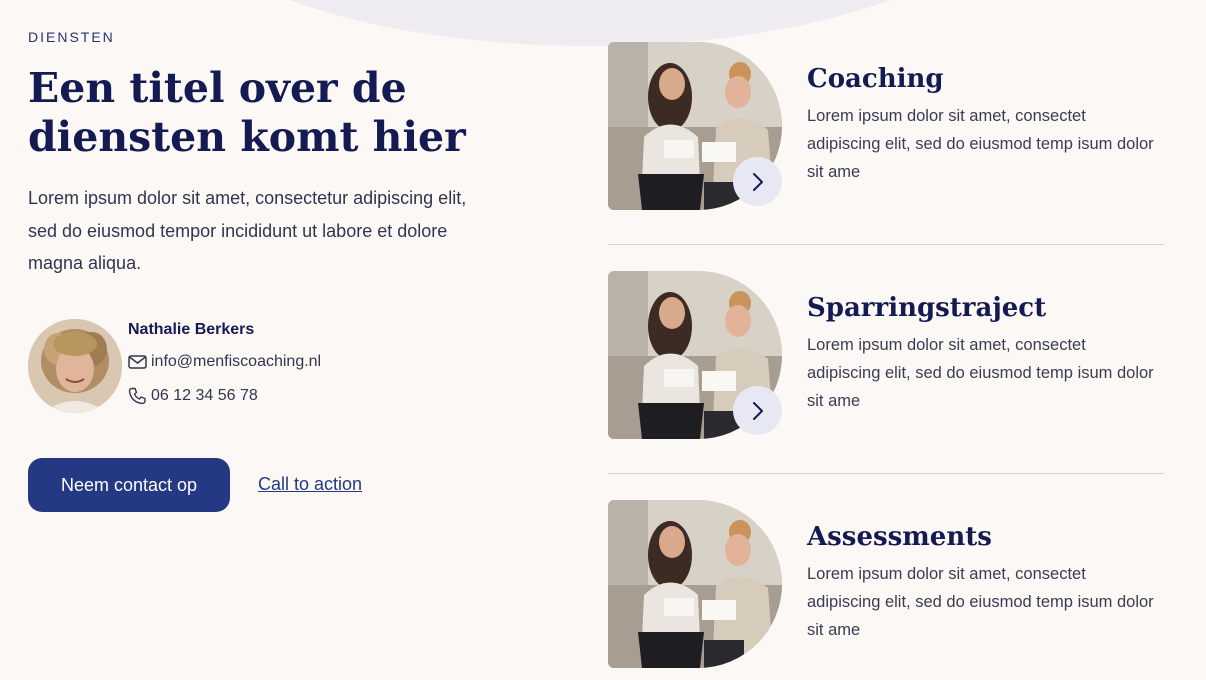  Describe the element at coordinates (310, 484) in the screenshot. I see `call-to-action-link: Call to action` at that location.